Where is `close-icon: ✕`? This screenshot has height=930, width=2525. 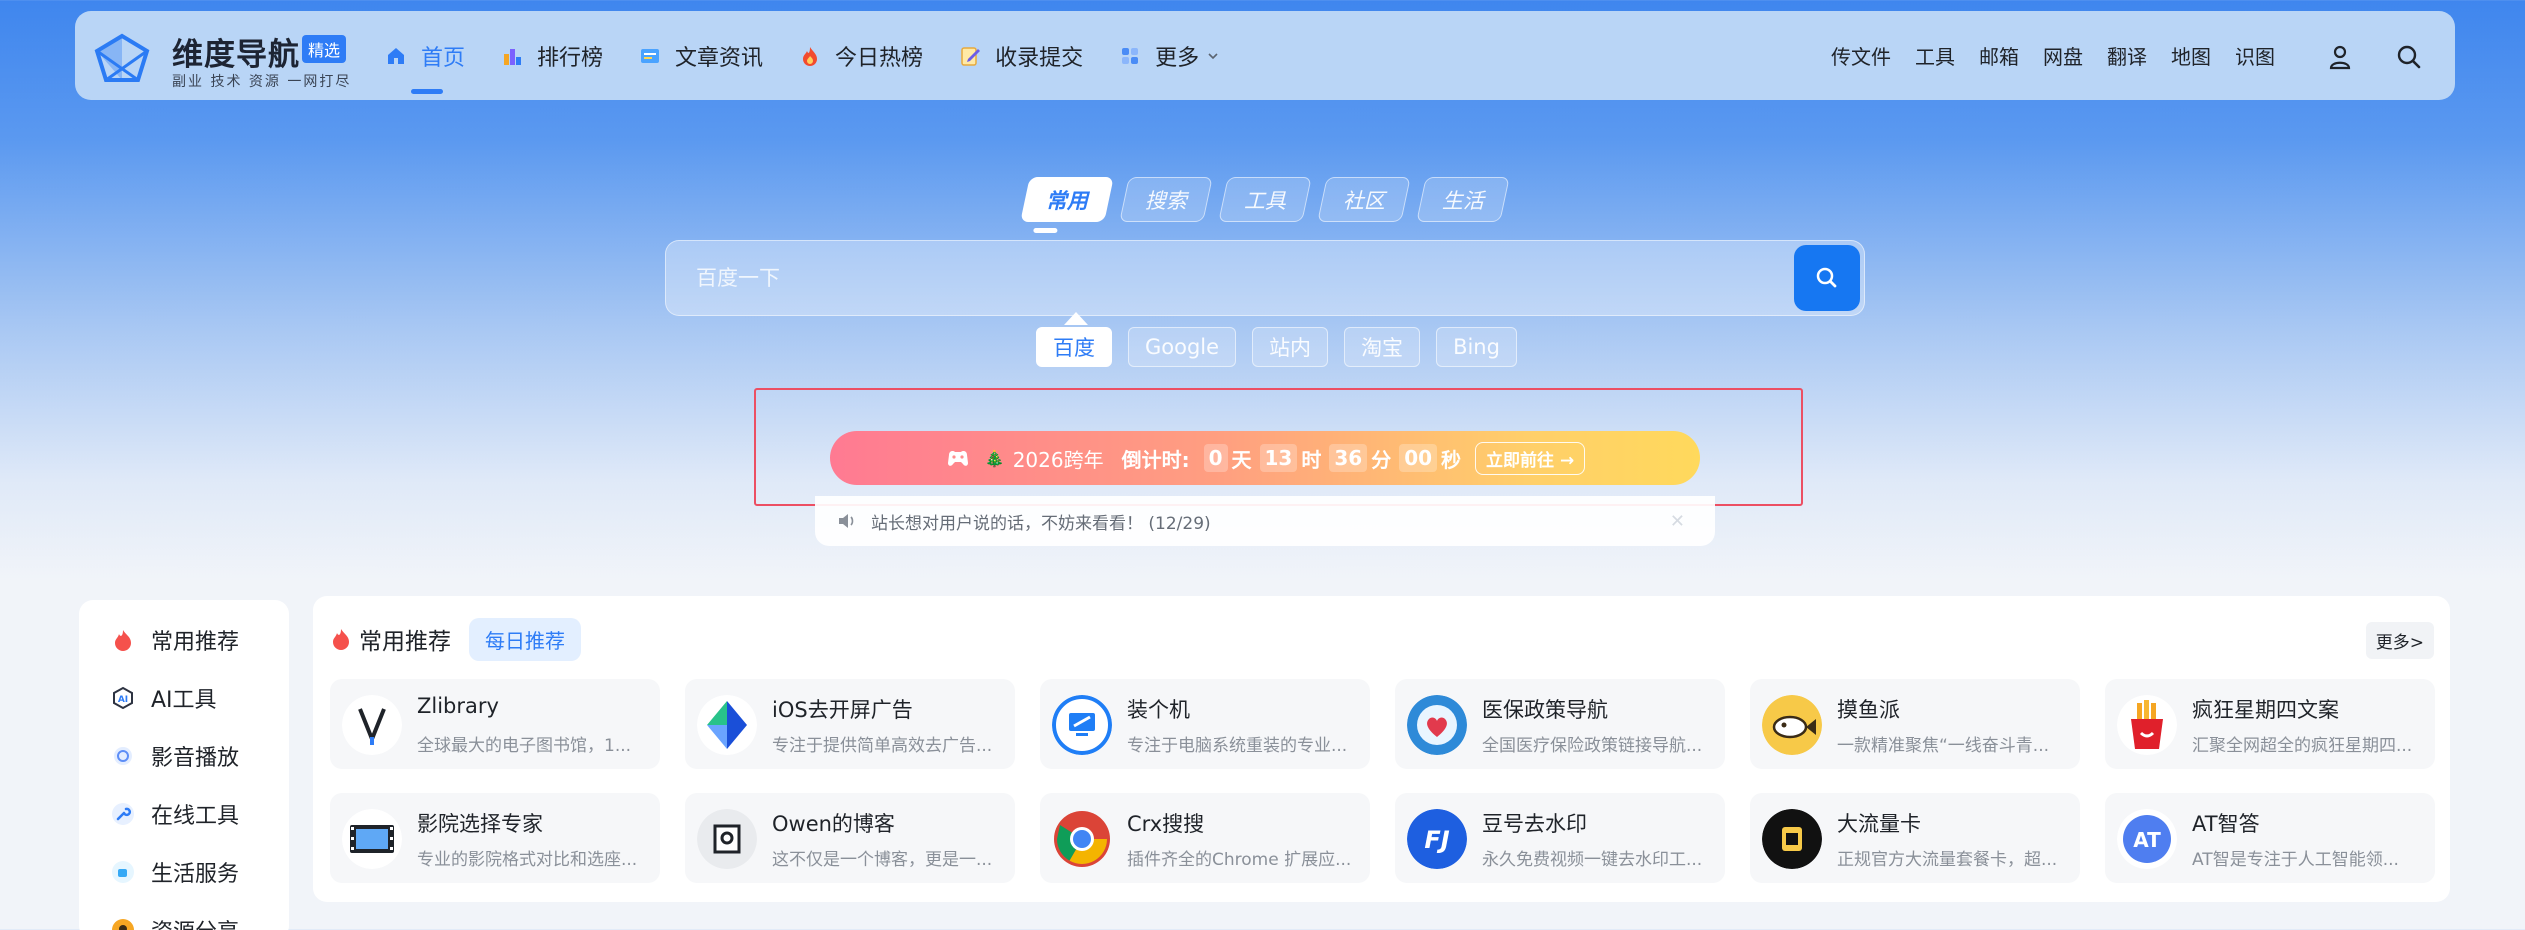
close-icon: ✕ is located at coordinates (1677, 521).